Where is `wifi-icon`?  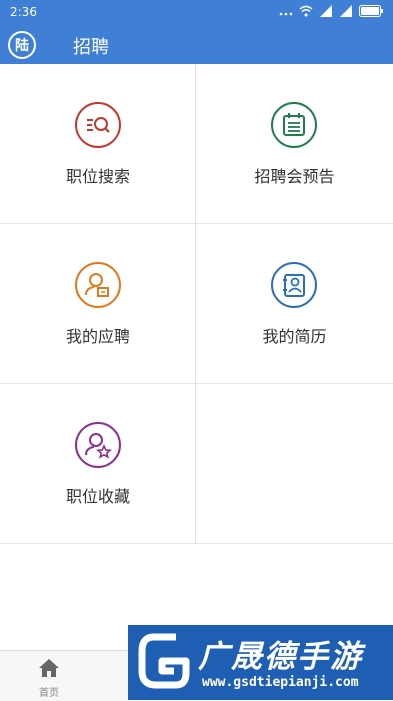 wifi-icon is located at coordinates (306, 11).